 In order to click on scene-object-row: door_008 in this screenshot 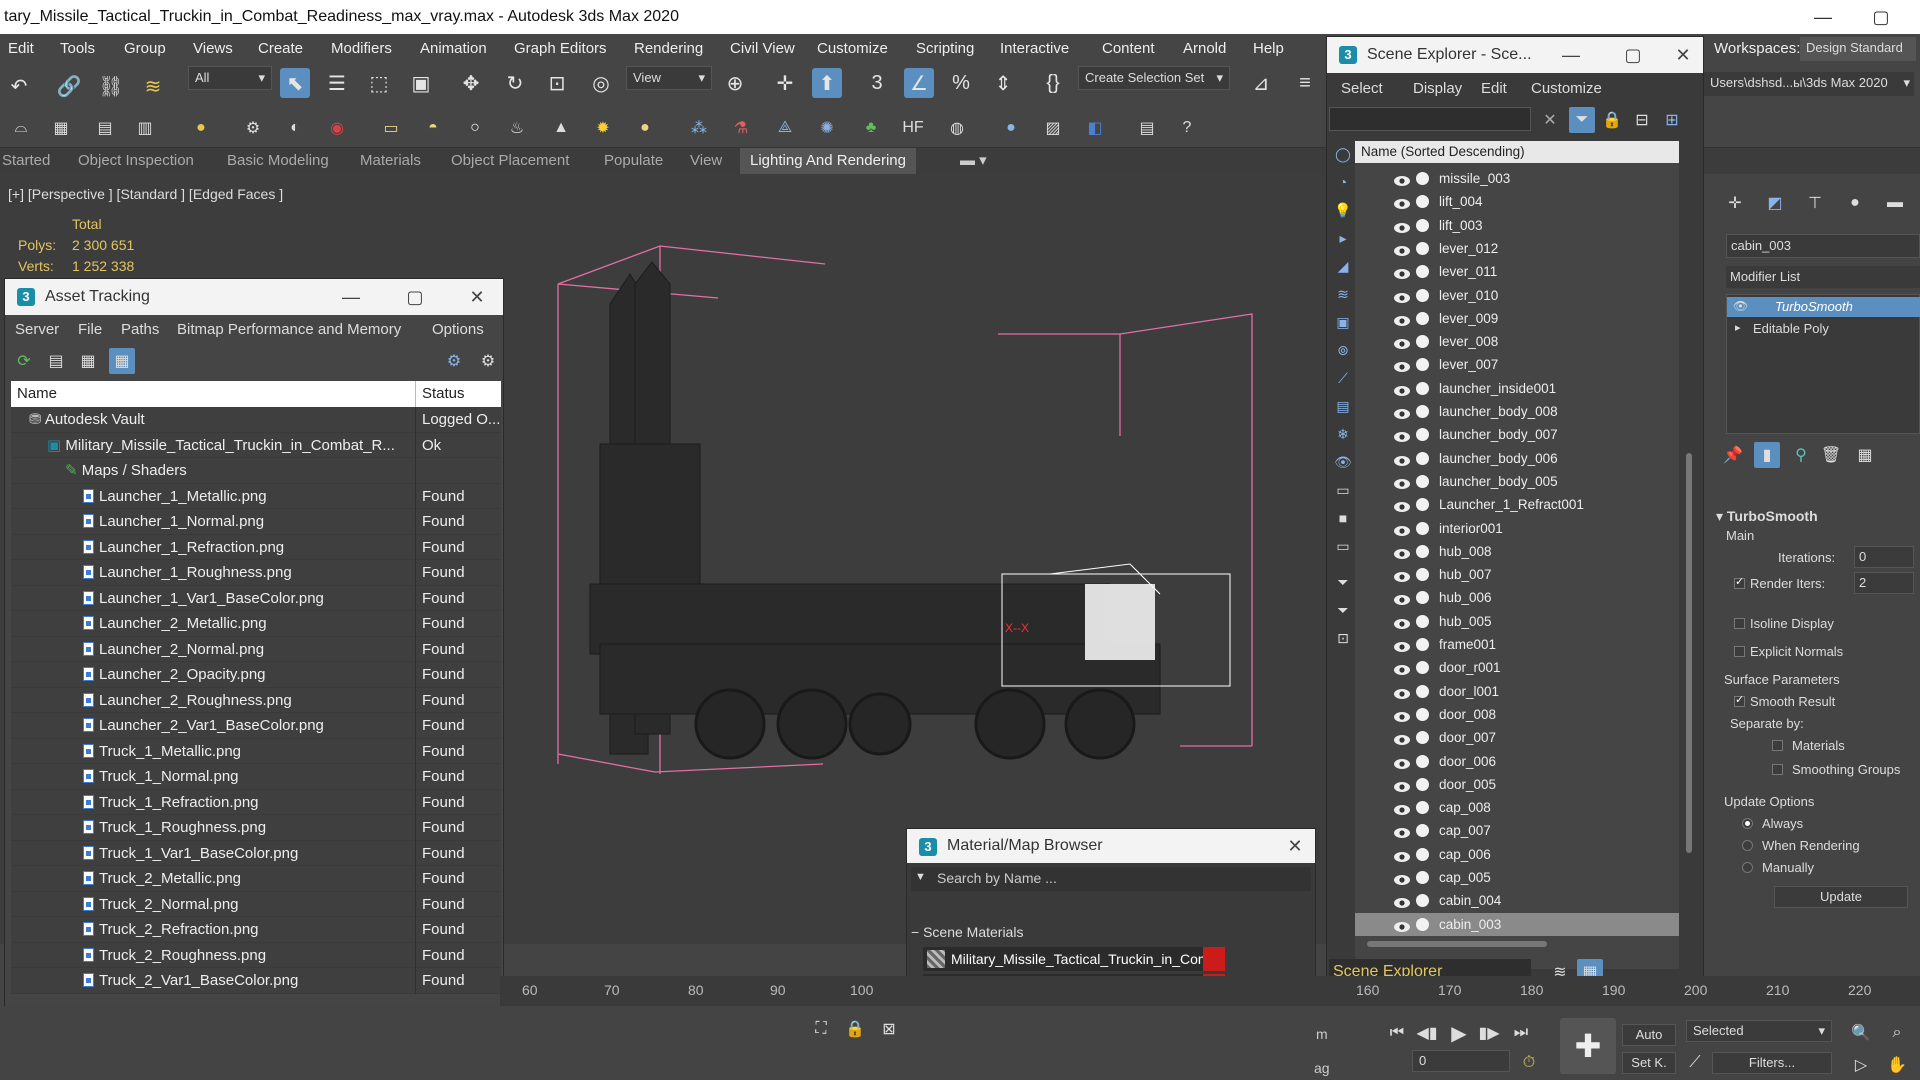, I will do `click(1517, 714)`.